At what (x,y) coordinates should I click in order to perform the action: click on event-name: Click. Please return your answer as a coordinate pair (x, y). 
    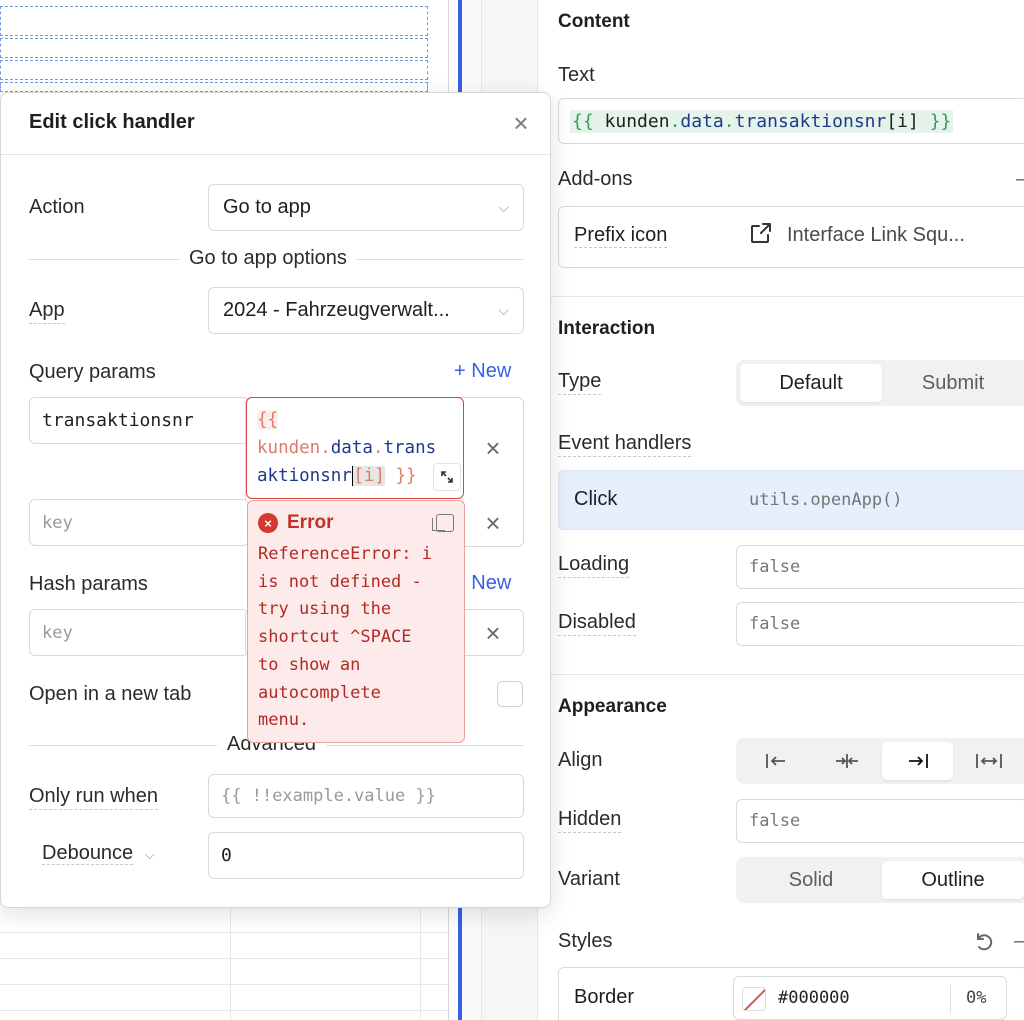
    Looking at the image, I should click on (596, 499).